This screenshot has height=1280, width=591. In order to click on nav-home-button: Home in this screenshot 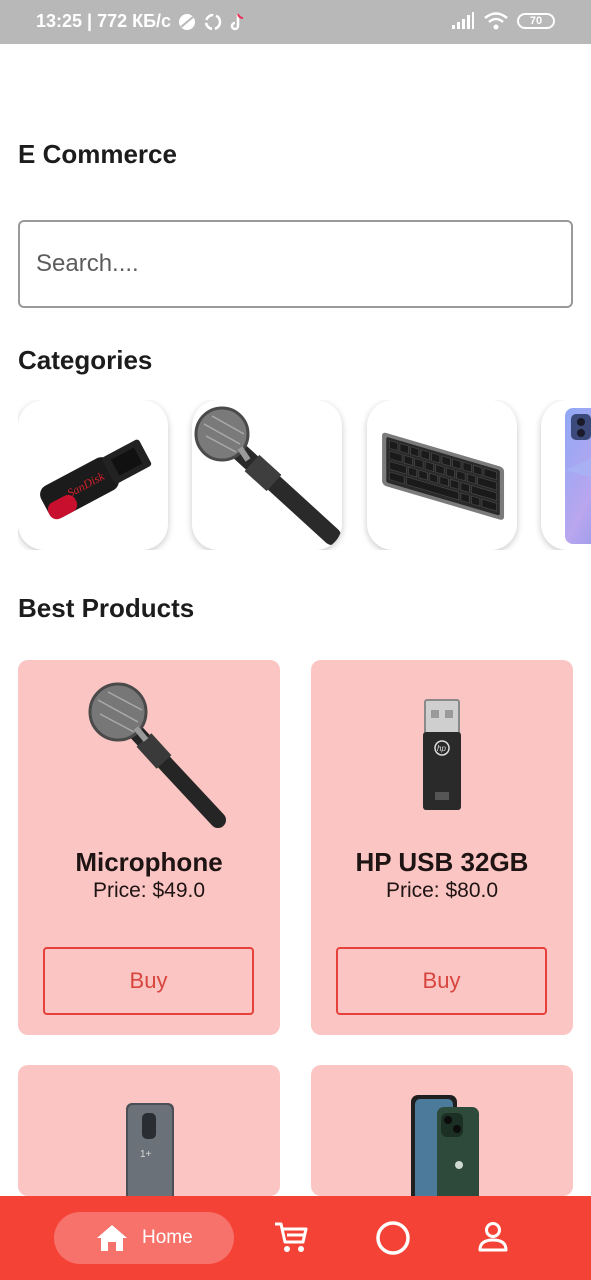, I will do `click(144, 1238)`.